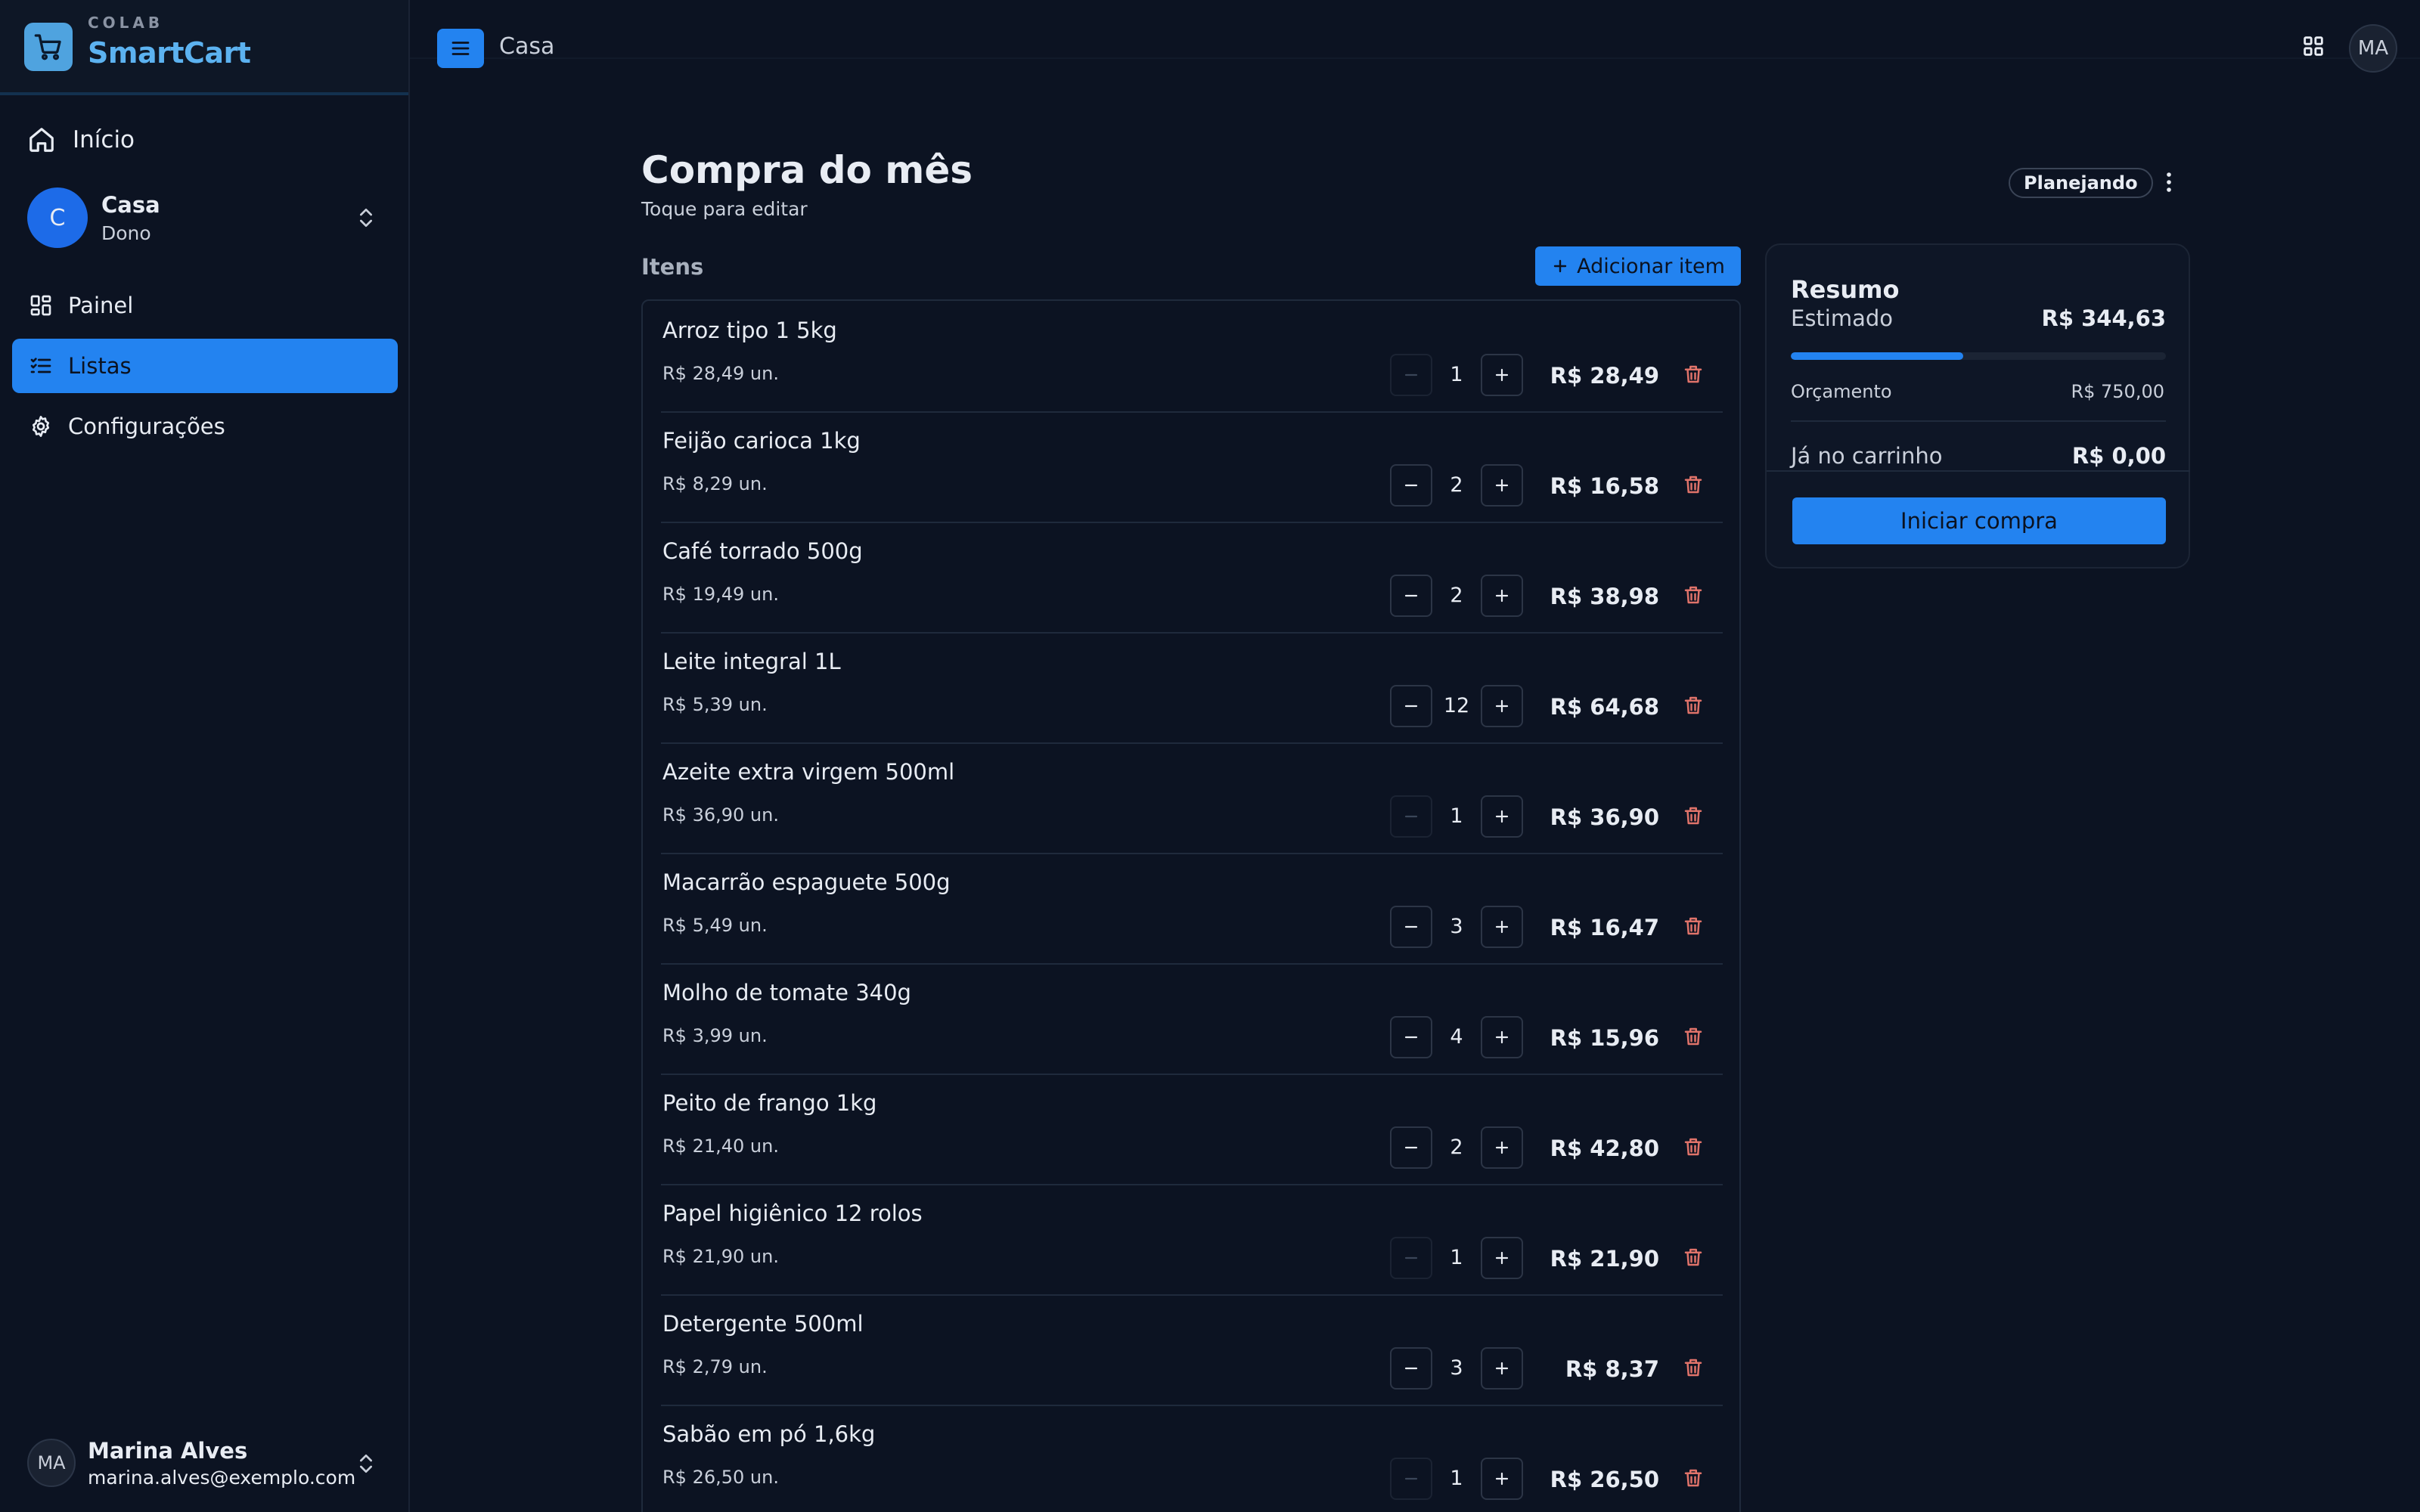  What do you see at coordinates (720, 1478) in the screenshot?
I see `item-unit-price: R$ 26,50 un.` at bounding box center [720, 1478].